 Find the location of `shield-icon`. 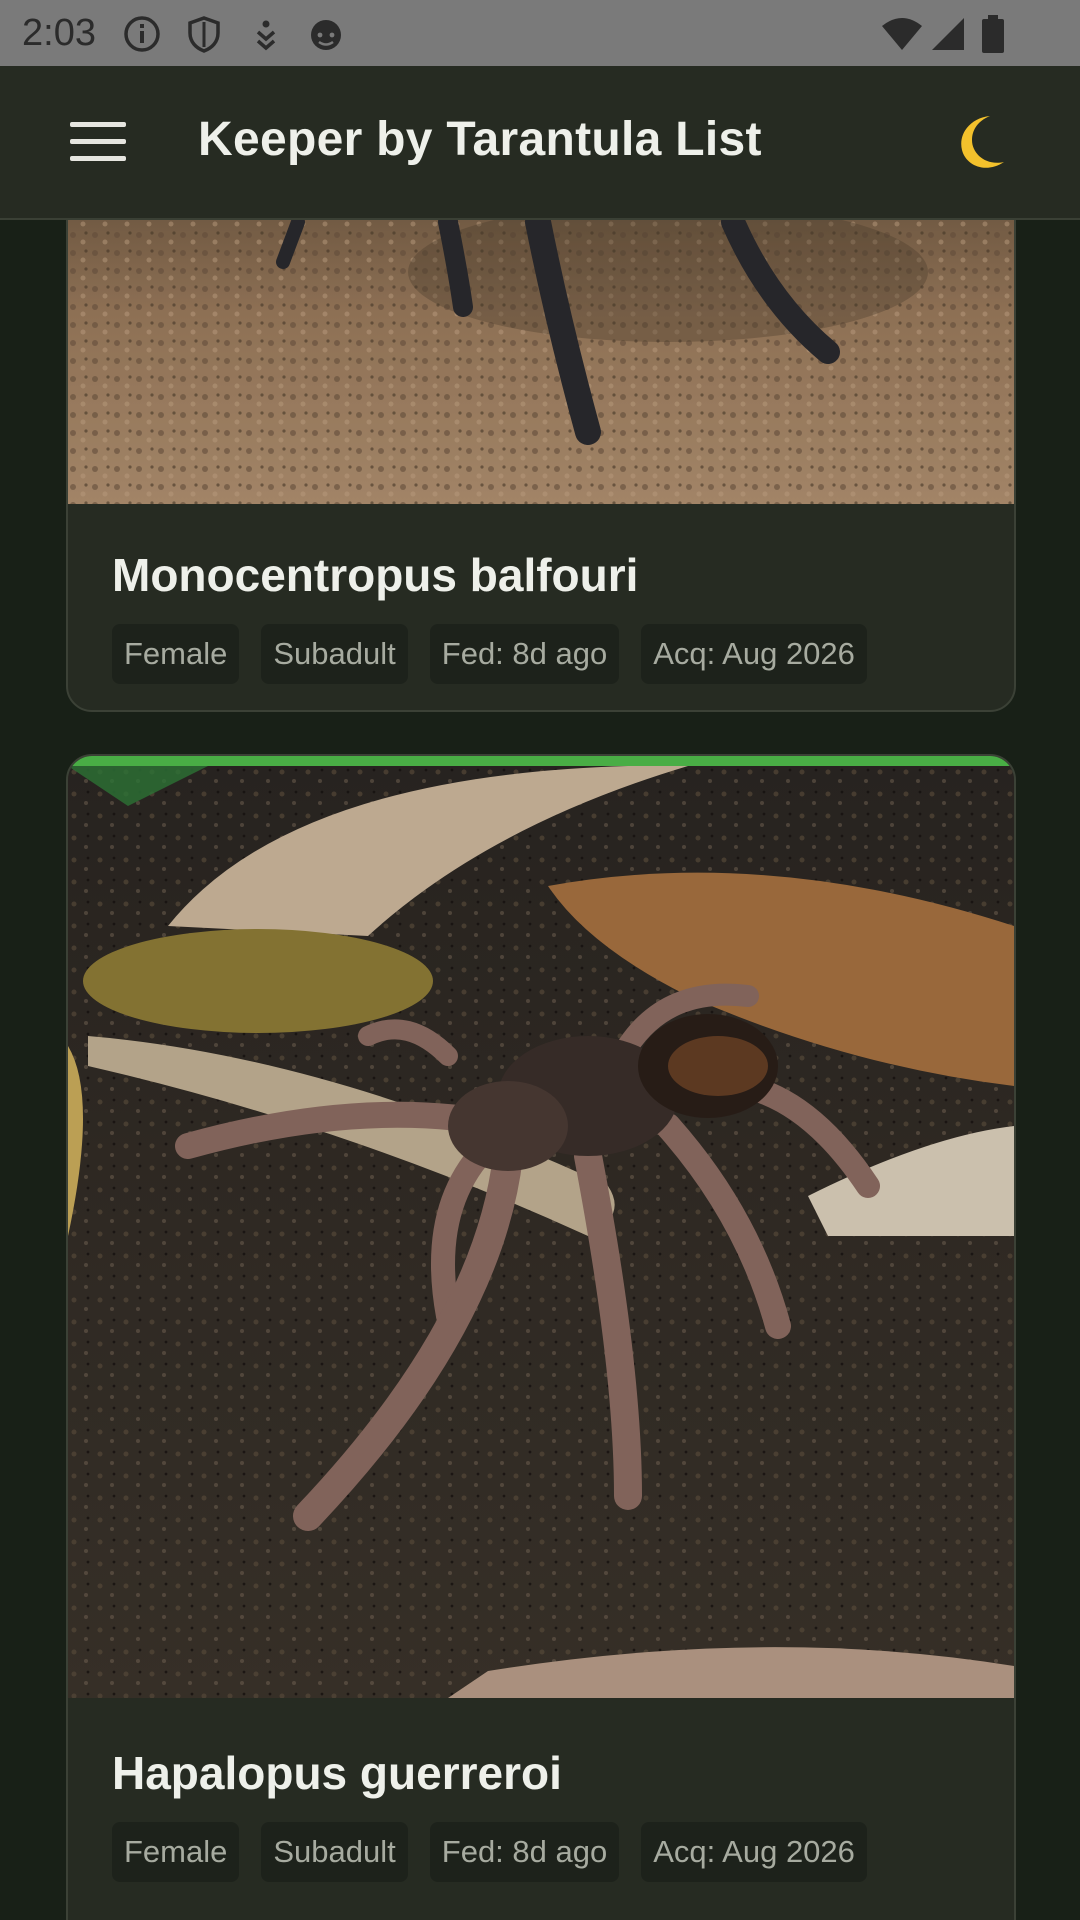

shield-icon is located at coordinates (204, 34).